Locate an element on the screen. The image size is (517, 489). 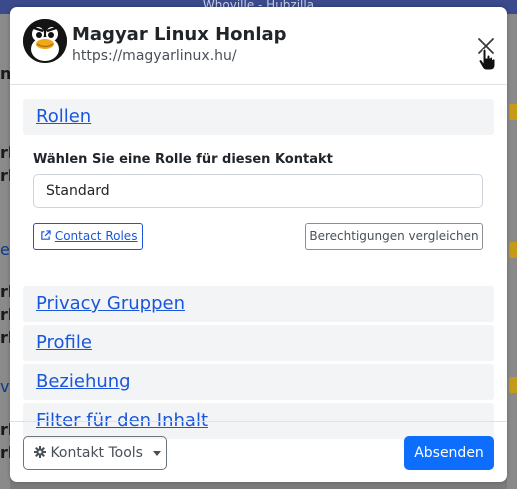
modal-footer: Kontakt Tools Absenden is located at coordinates (258, 451).